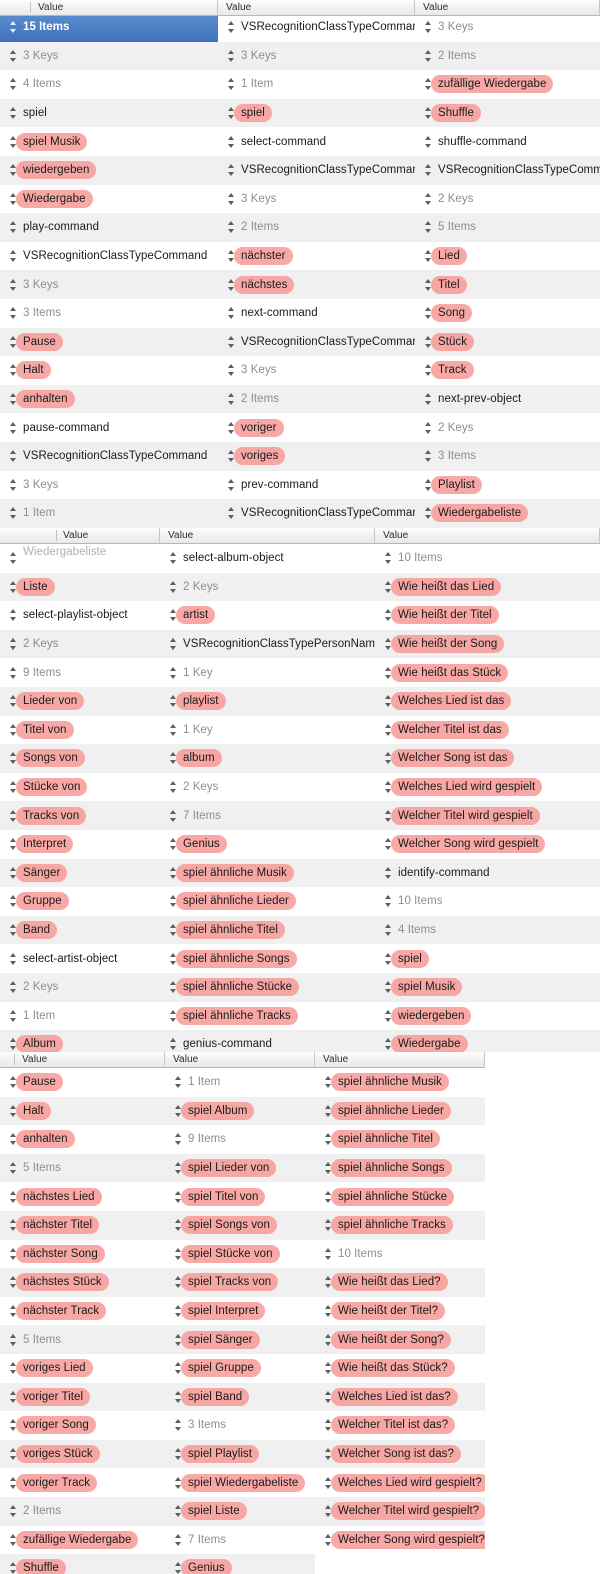  Describe the element at coordinates (507, 513) in the screenshot. I see `table-row: Wiedergabeliste` at that location.